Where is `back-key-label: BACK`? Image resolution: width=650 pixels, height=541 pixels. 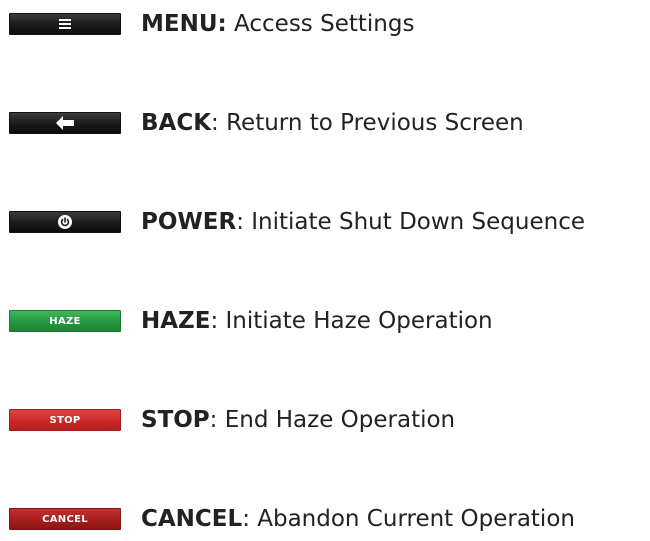
back-key-label: BACK is located at coordinates (176, 123).